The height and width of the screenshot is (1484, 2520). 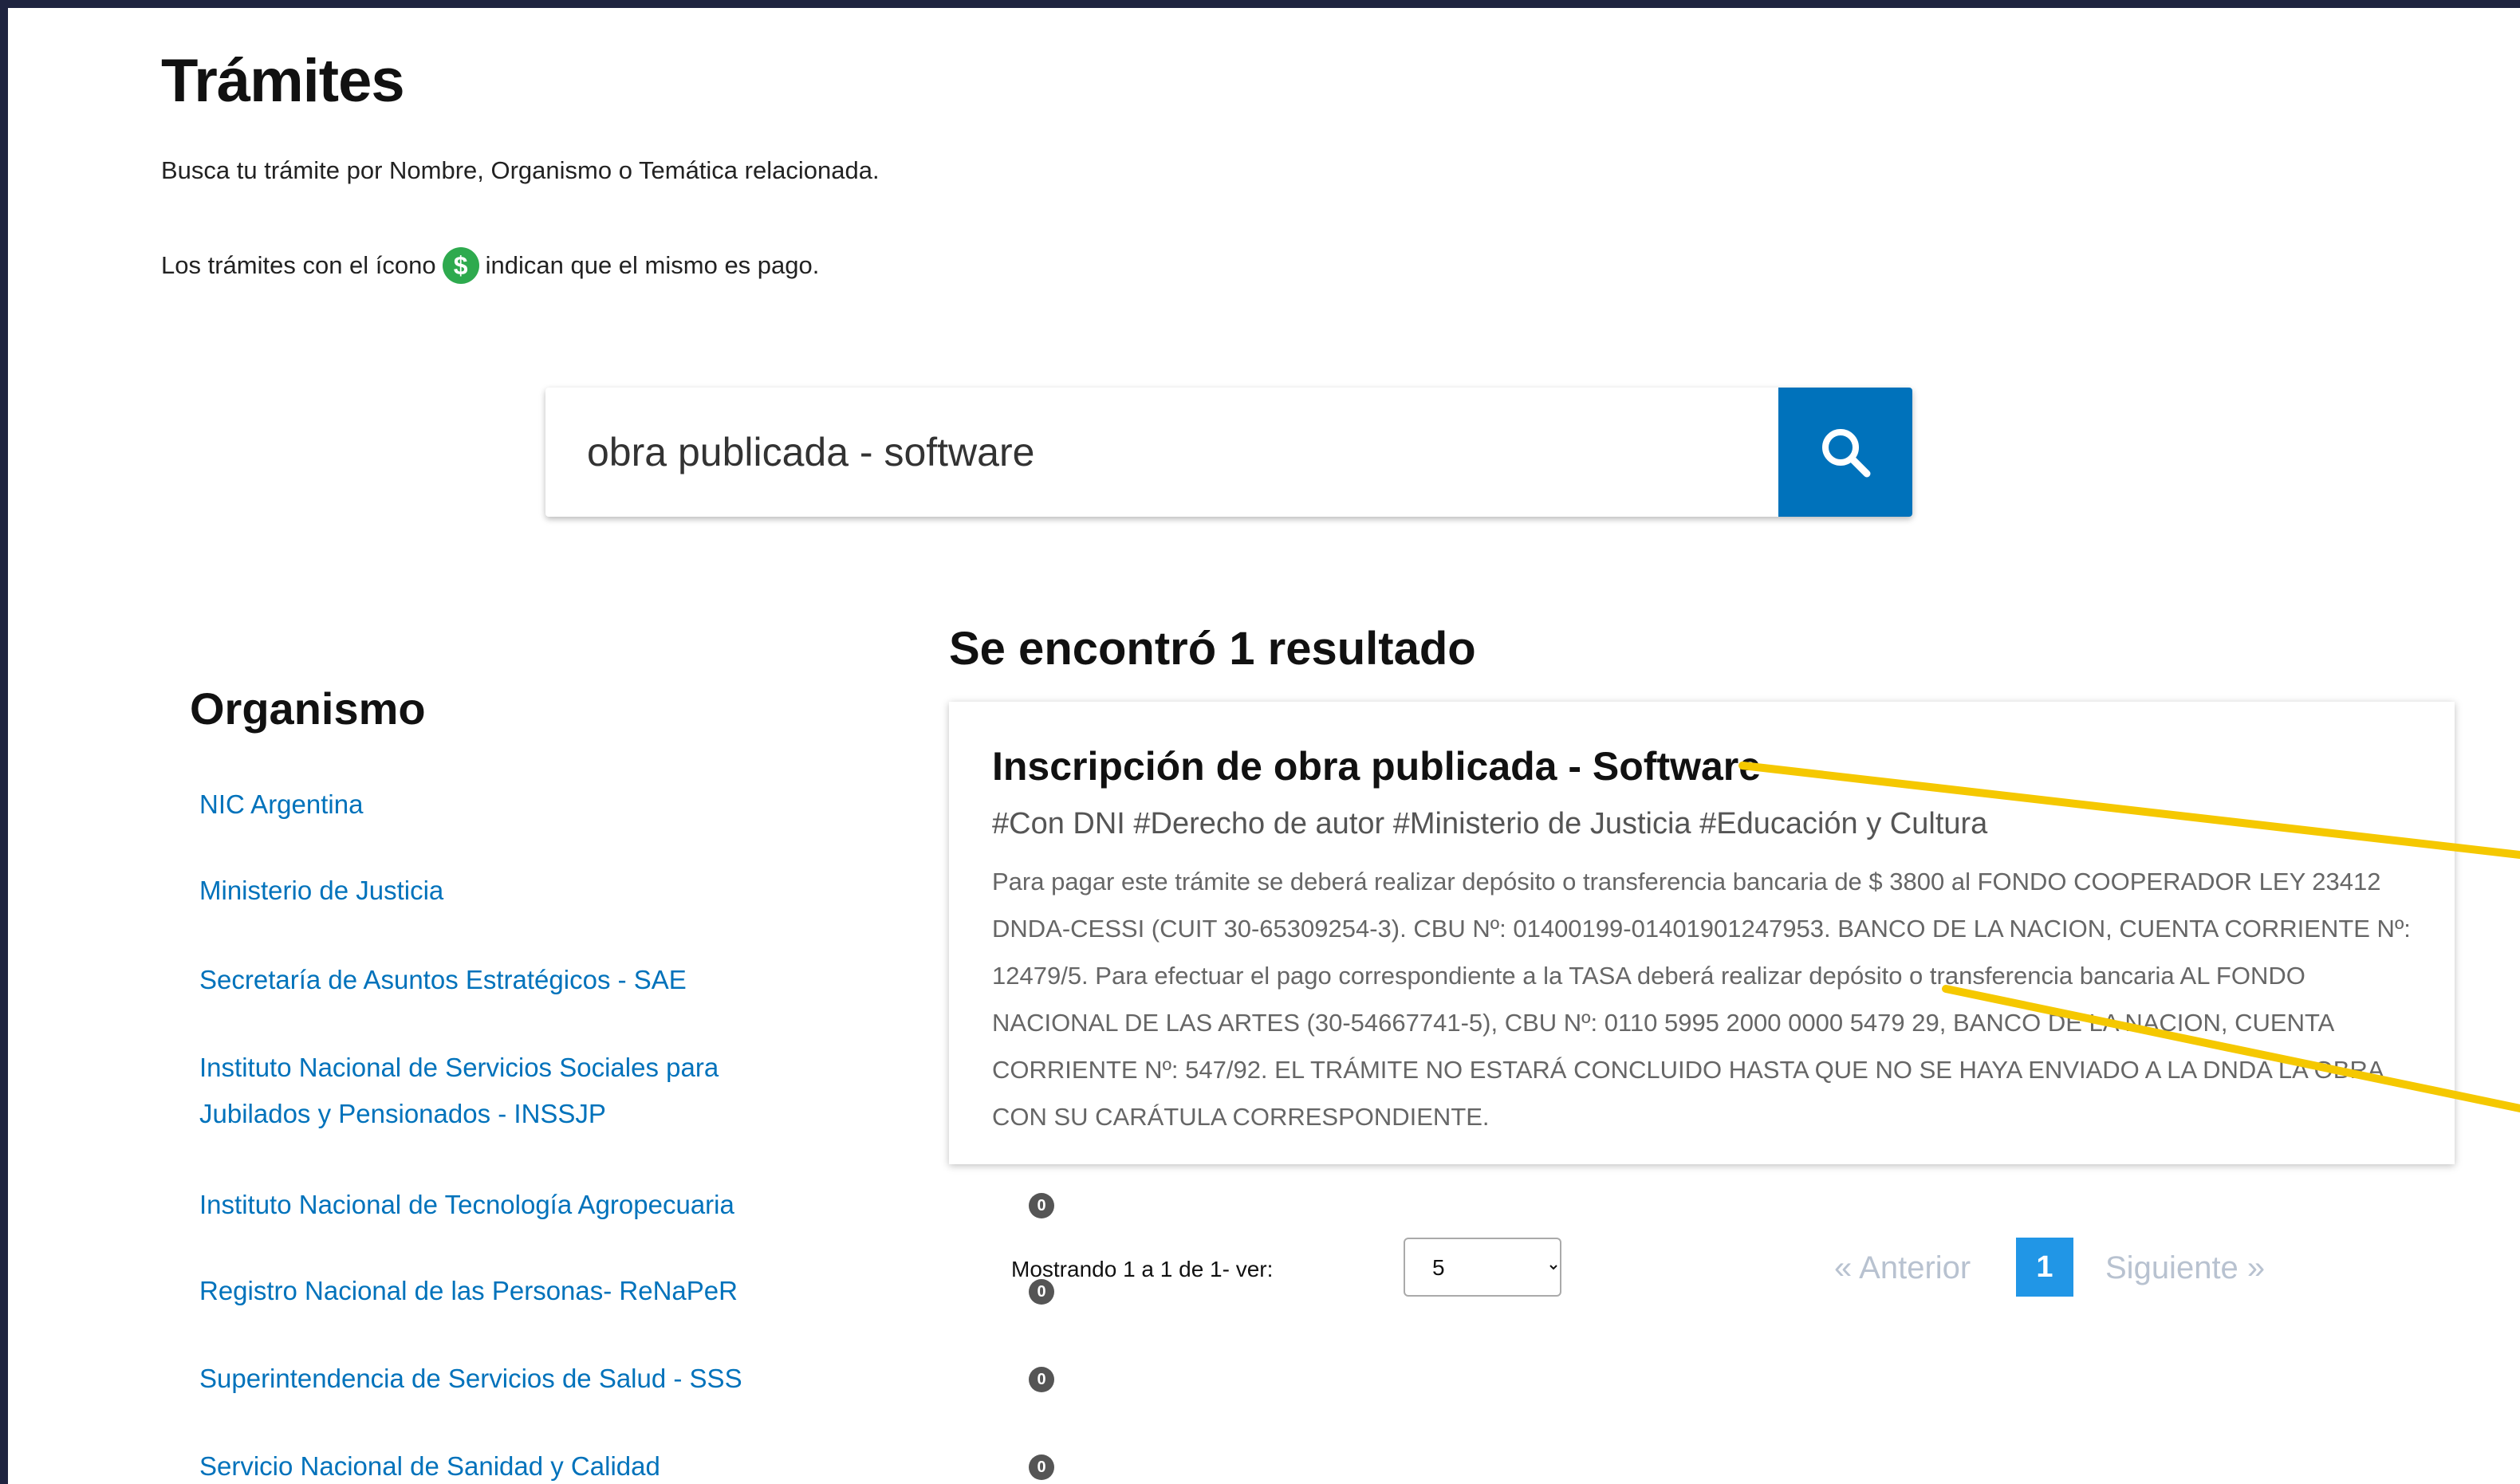 I want to click on annotation-arrows, so click(x=2129, y=937).